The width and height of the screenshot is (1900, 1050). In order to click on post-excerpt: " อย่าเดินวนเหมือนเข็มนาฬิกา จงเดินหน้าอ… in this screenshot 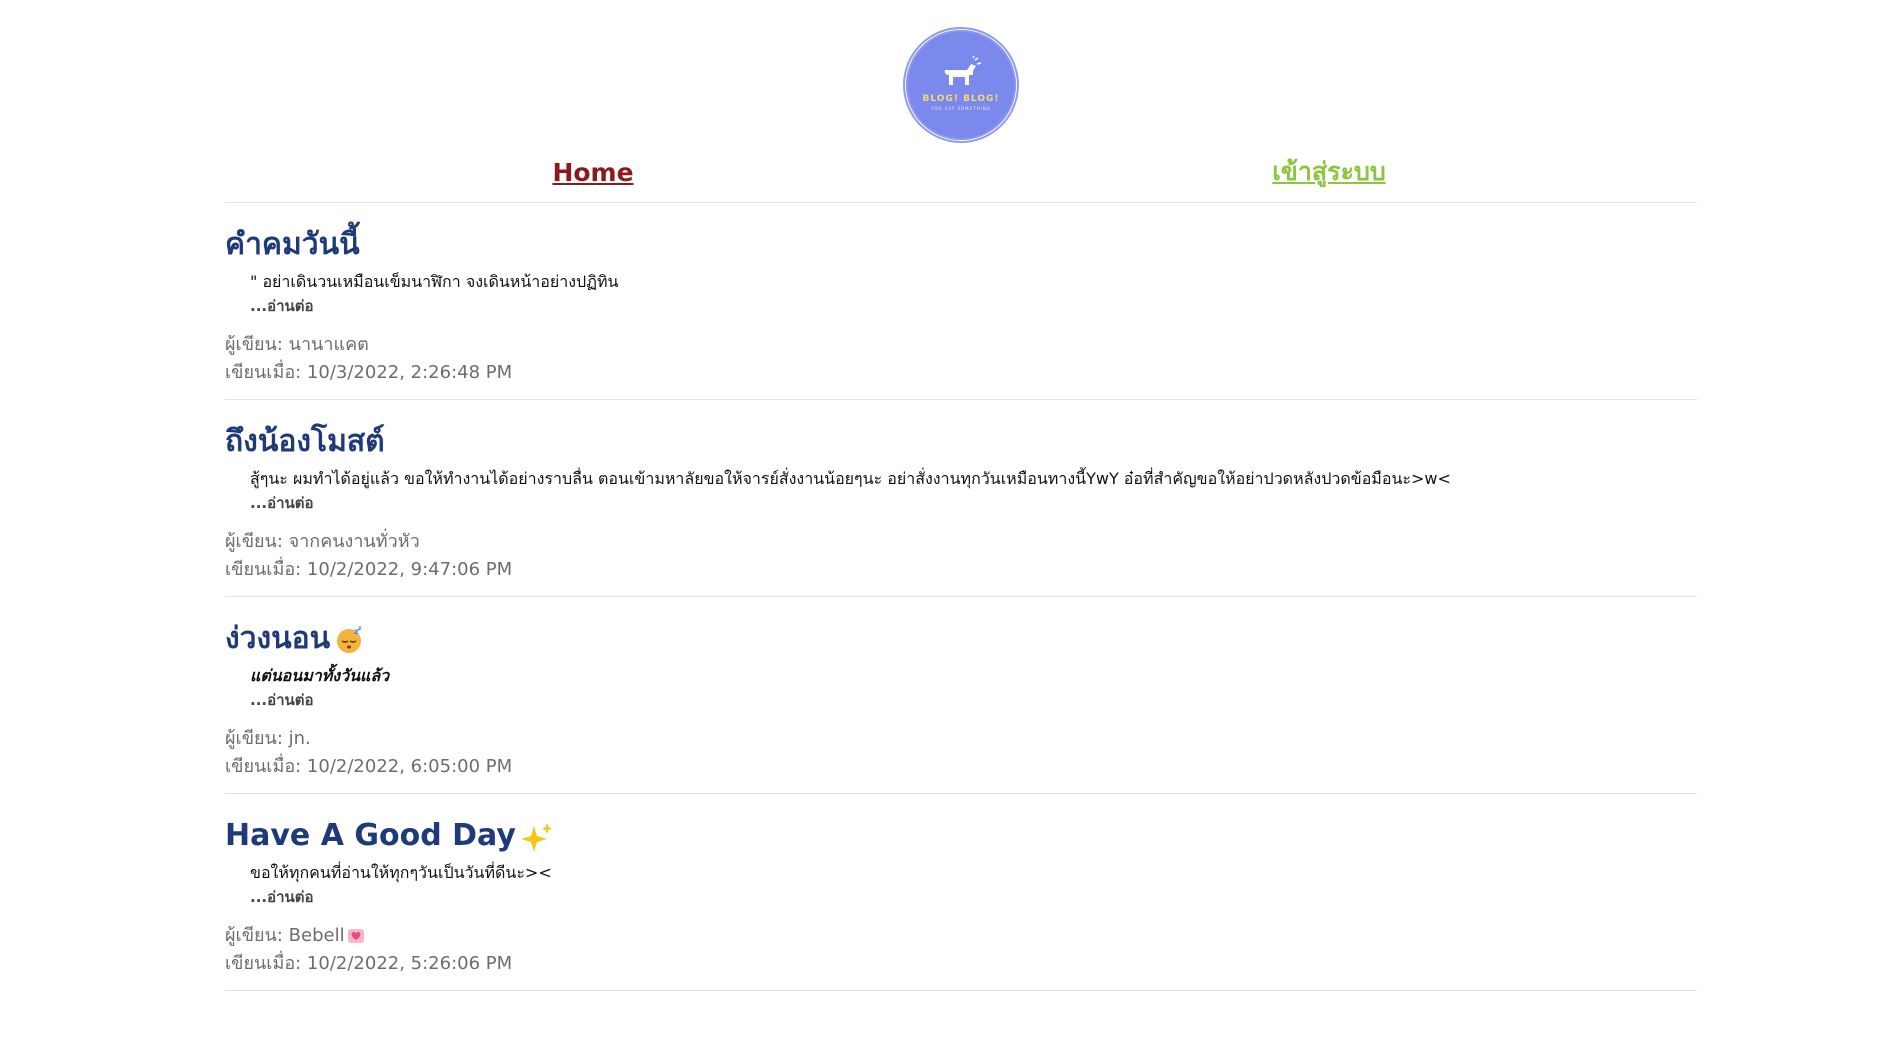, I will do `click(434, 281)`.